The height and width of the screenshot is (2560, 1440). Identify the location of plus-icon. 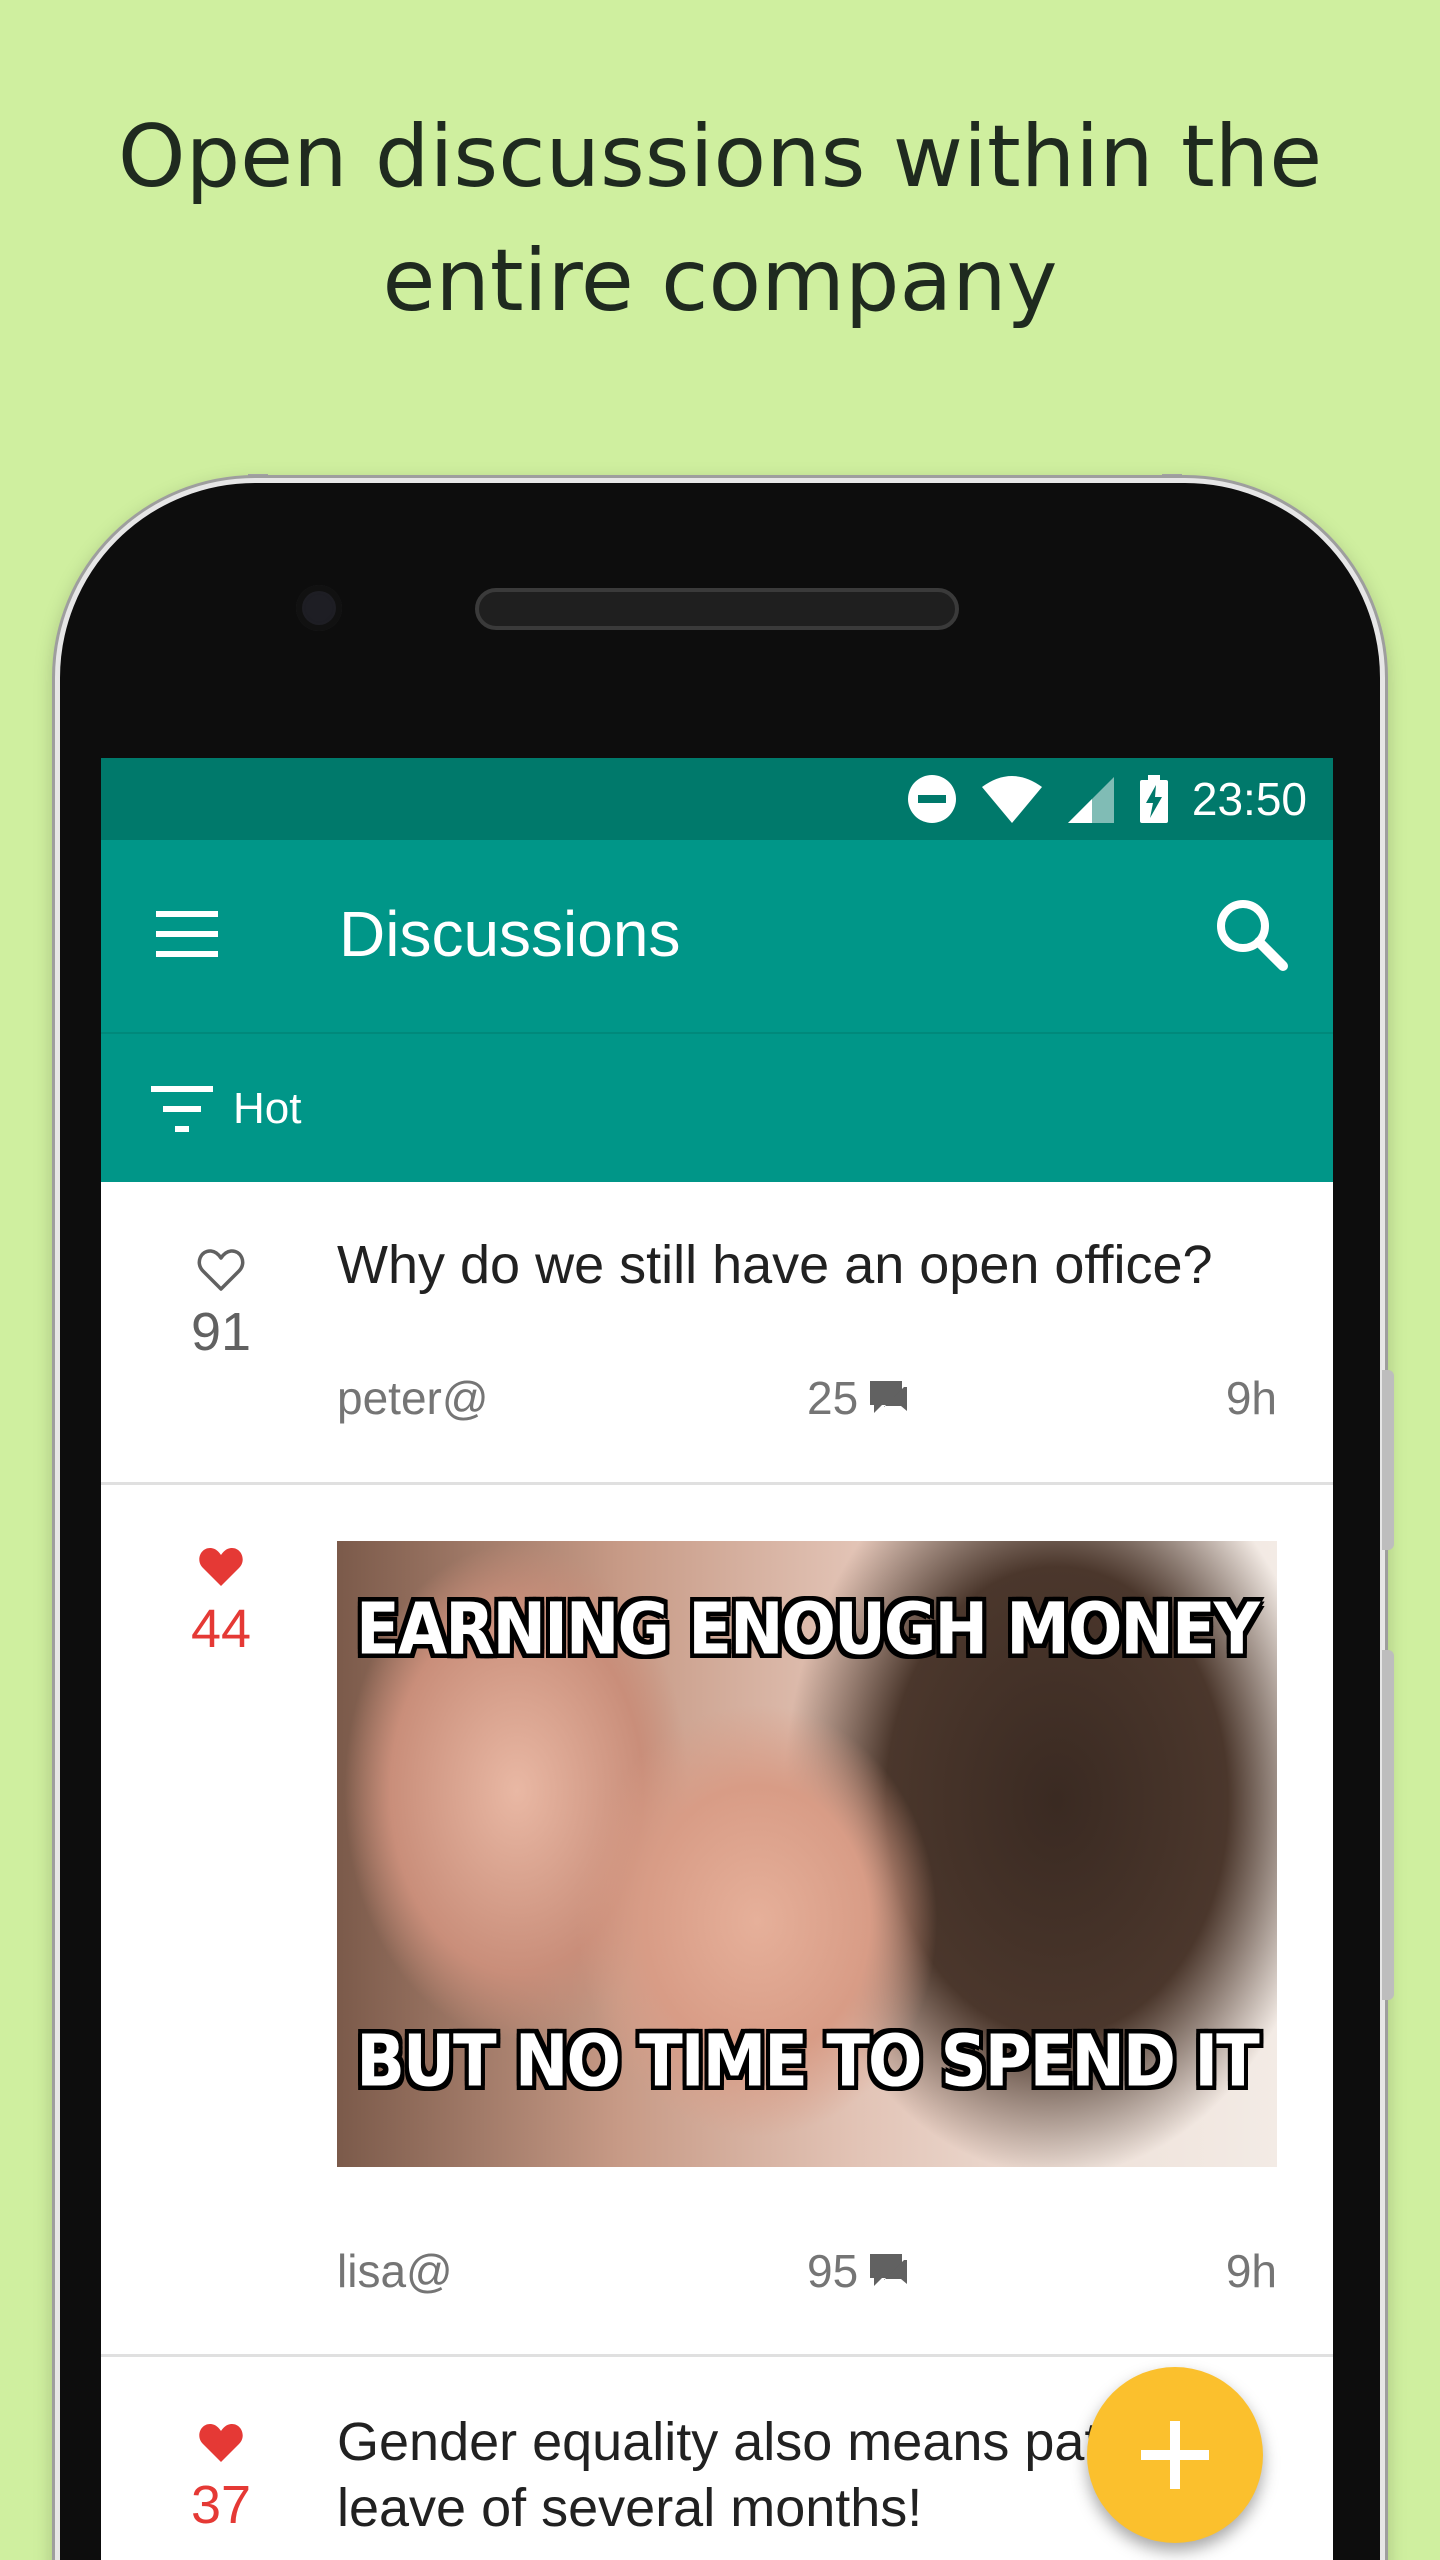
(1175, 2455).